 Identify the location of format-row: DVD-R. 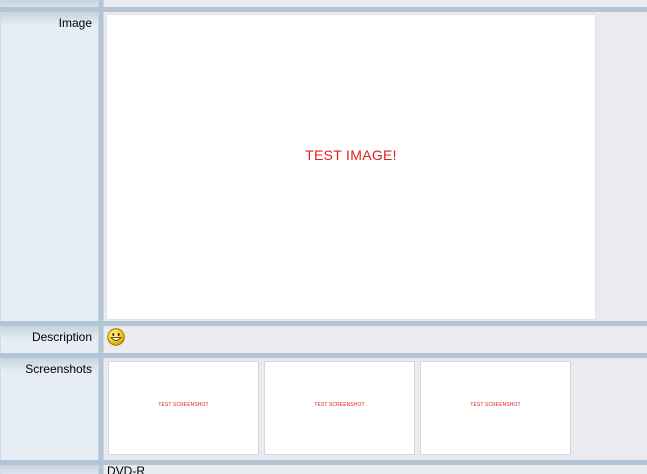
(323, 469).